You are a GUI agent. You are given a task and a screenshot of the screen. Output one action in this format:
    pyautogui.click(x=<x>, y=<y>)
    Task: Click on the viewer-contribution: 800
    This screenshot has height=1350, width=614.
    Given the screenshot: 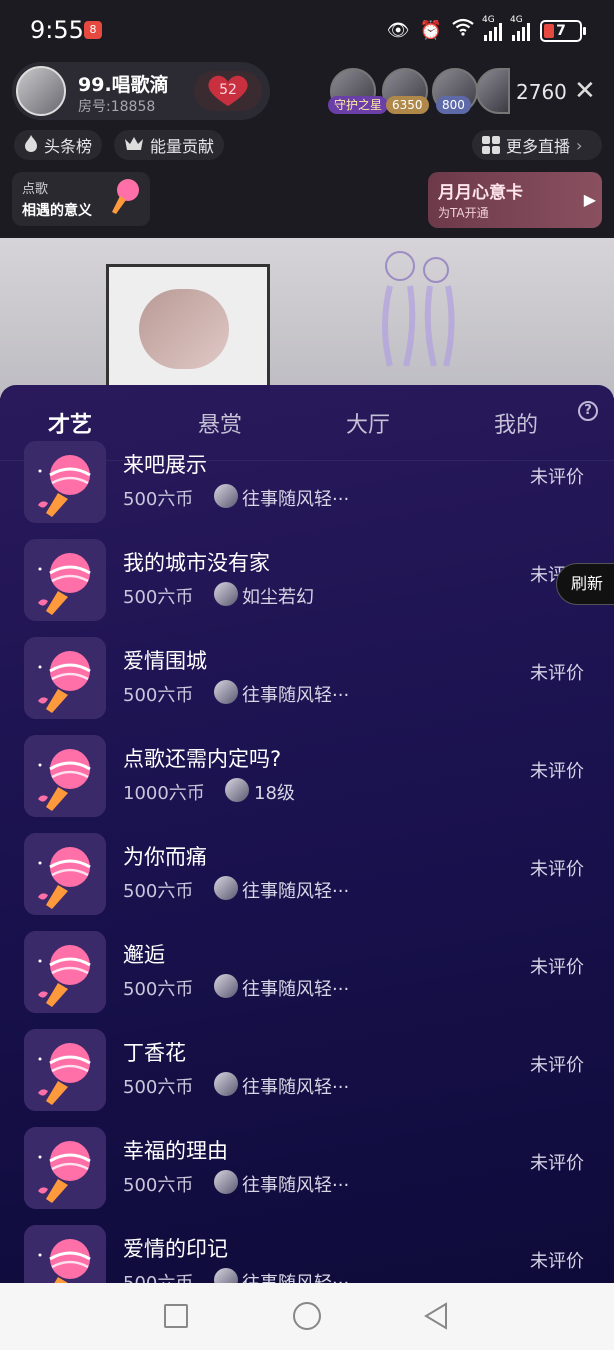 What is the action you would take?
    pyautogui.click(x=453, y=105)
    